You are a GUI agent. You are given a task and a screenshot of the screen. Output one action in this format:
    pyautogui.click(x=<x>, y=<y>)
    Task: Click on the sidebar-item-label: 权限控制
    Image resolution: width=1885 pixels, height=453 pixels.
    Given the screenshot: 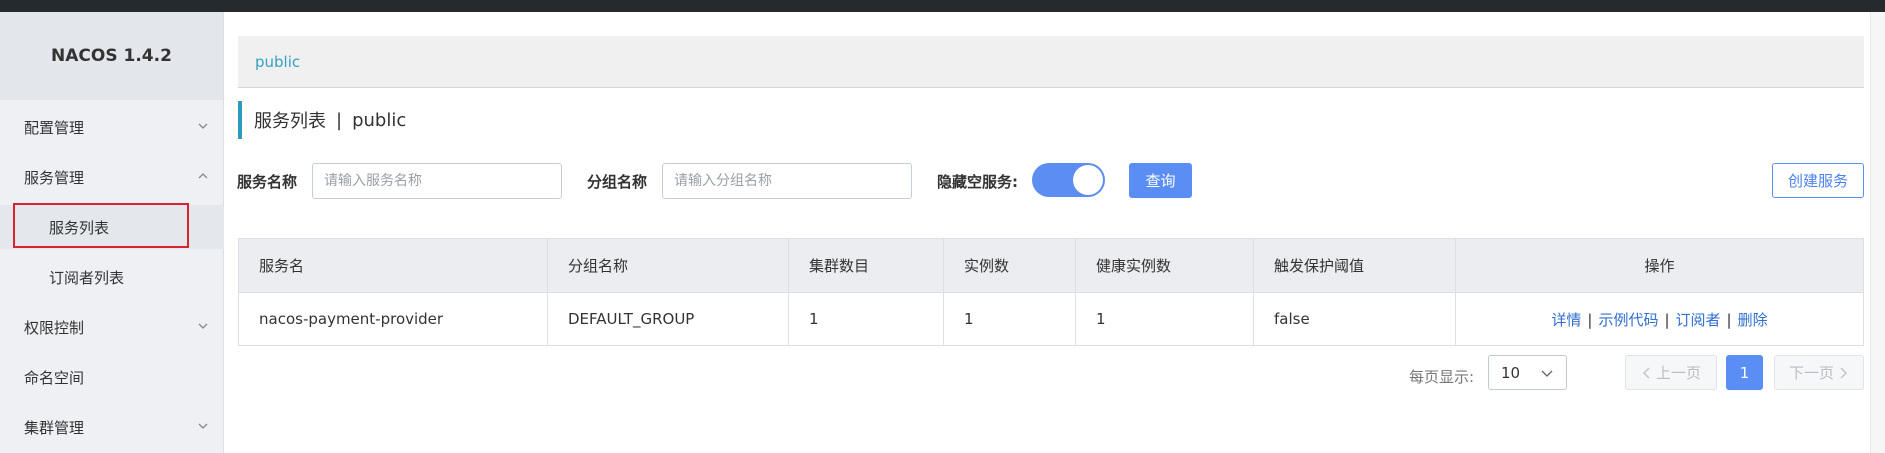 What is the action you would take?
    pyautogui.click(x=54, y=327)
    